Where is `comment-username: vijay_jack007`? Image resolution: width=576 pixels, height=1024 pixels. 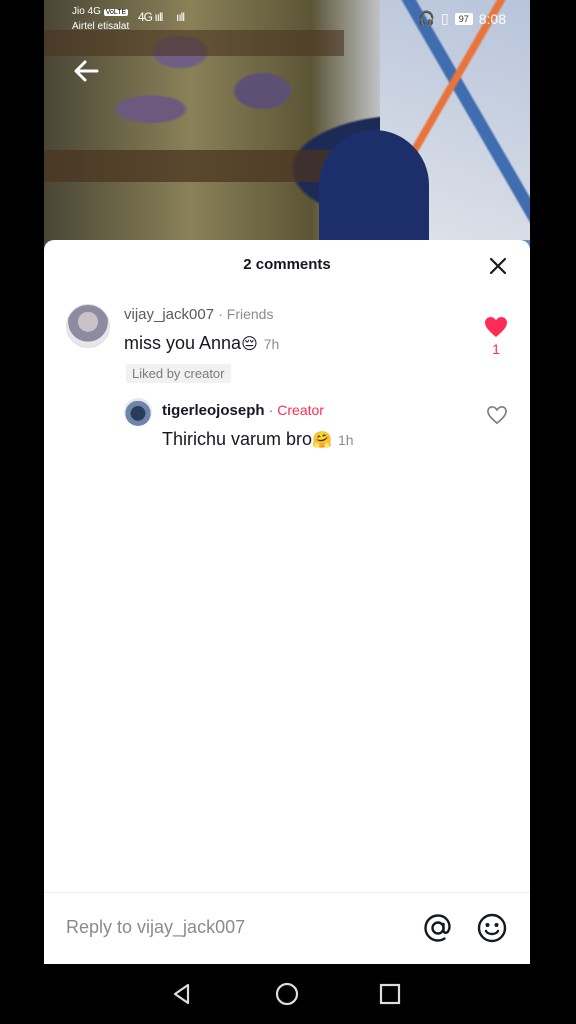 comment-username: vijay_jack007 is located at coordinates (169, 314).